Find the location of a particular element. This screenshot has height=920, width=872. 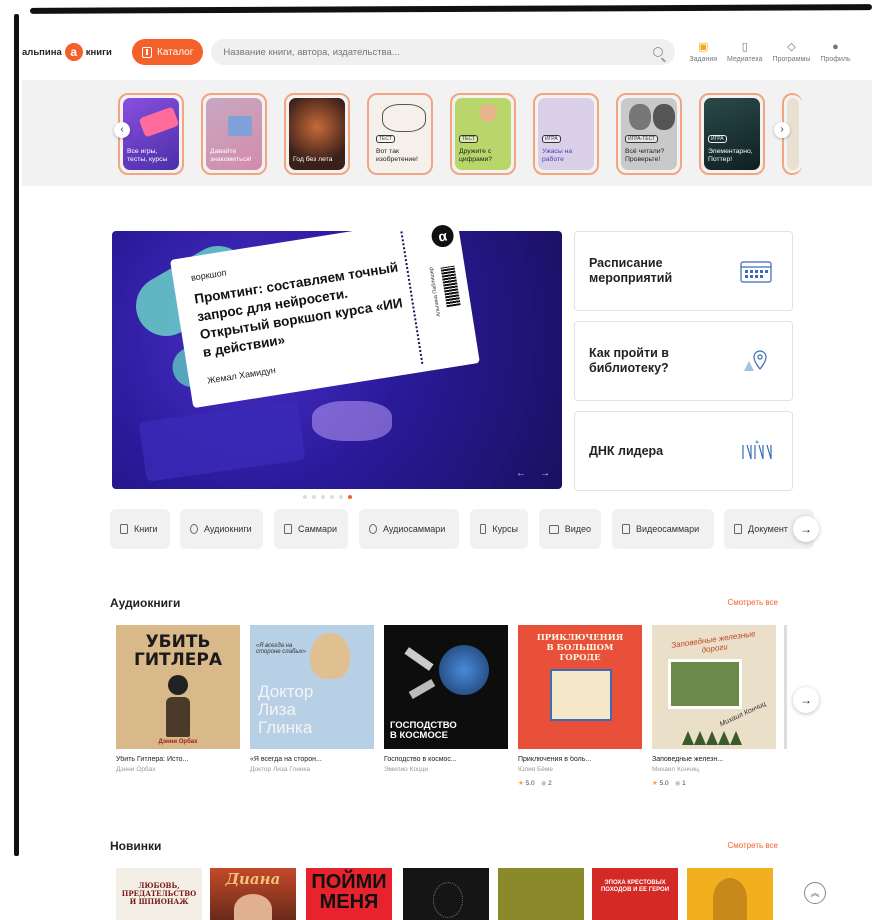

leader-dna-card: ДНК лидера is located at coordinates (683, 451).